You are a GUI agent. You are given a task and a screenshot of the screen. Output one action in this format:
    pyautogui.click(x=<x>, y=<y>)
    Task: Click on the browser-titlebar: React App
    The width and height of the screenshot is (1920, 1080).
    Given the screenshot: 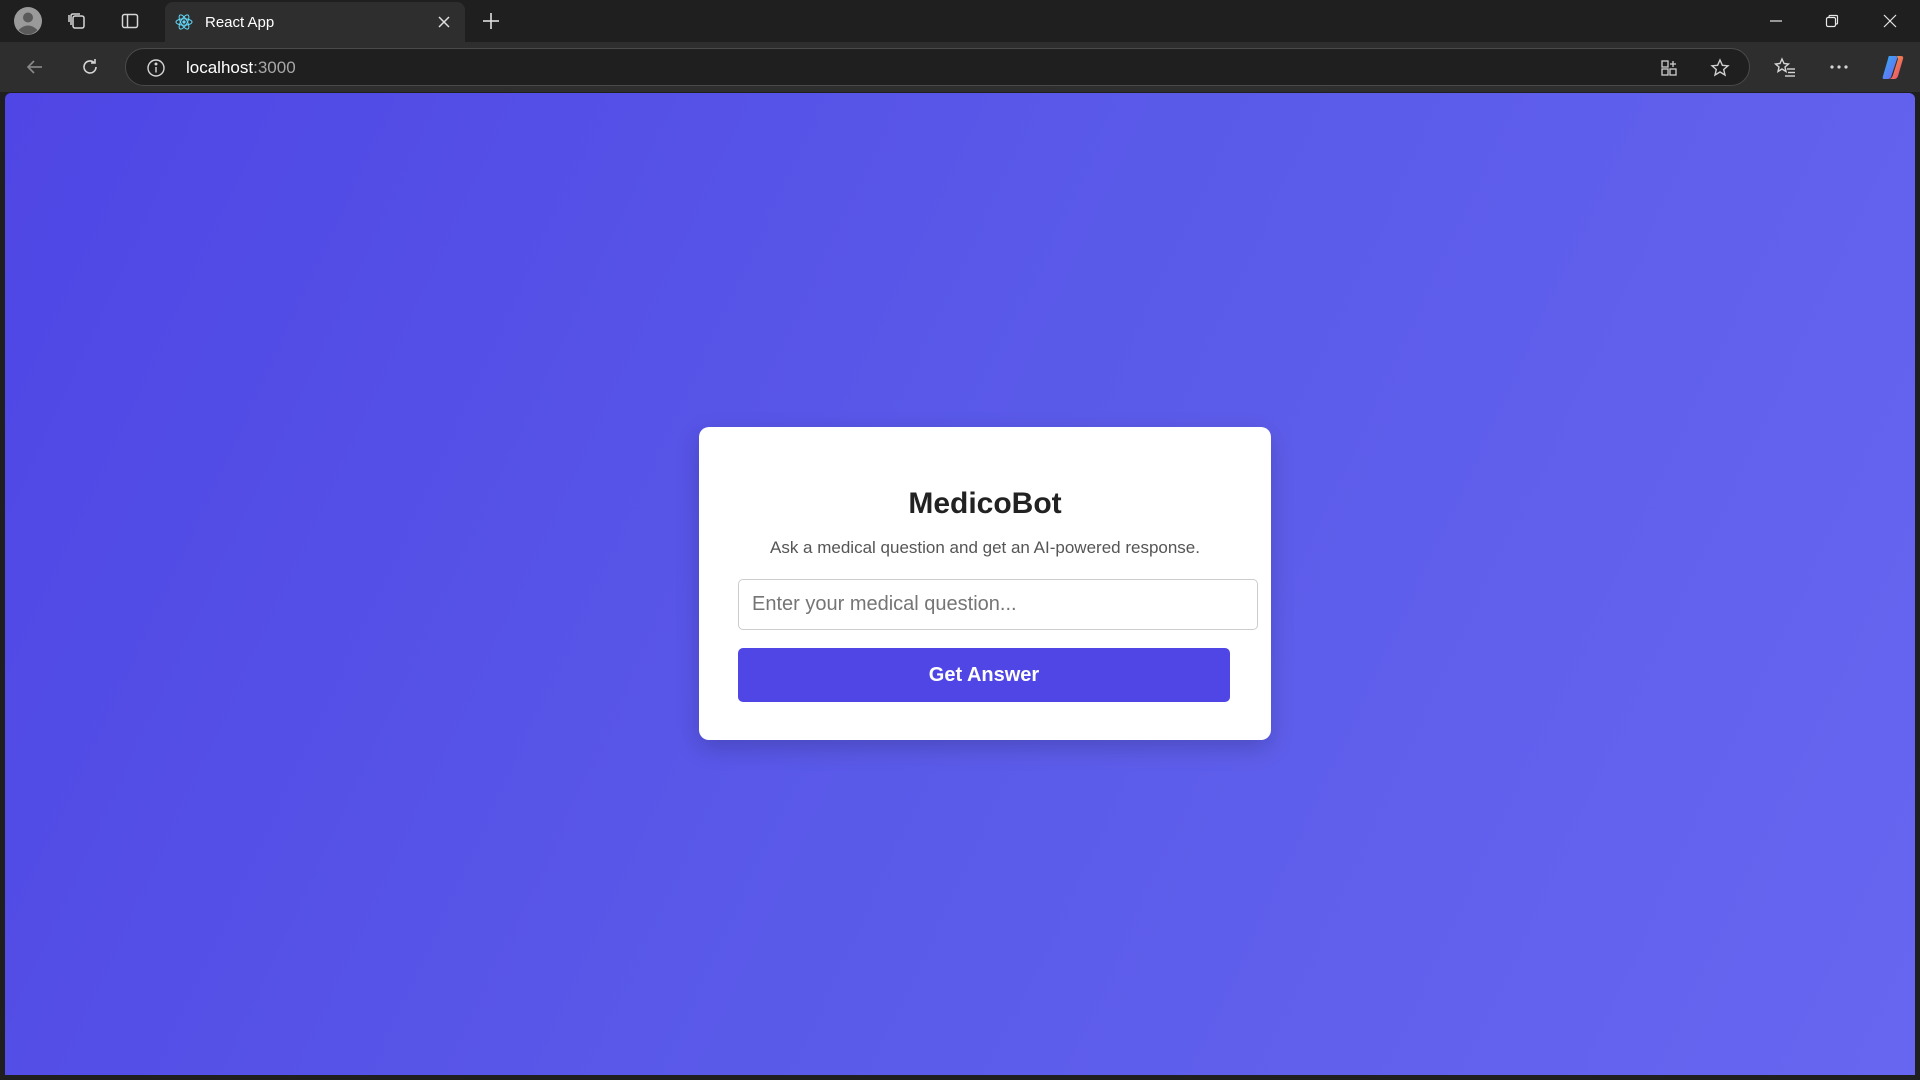 What is the action you would take?
    pyautogui.click(x=960, y=21)
    